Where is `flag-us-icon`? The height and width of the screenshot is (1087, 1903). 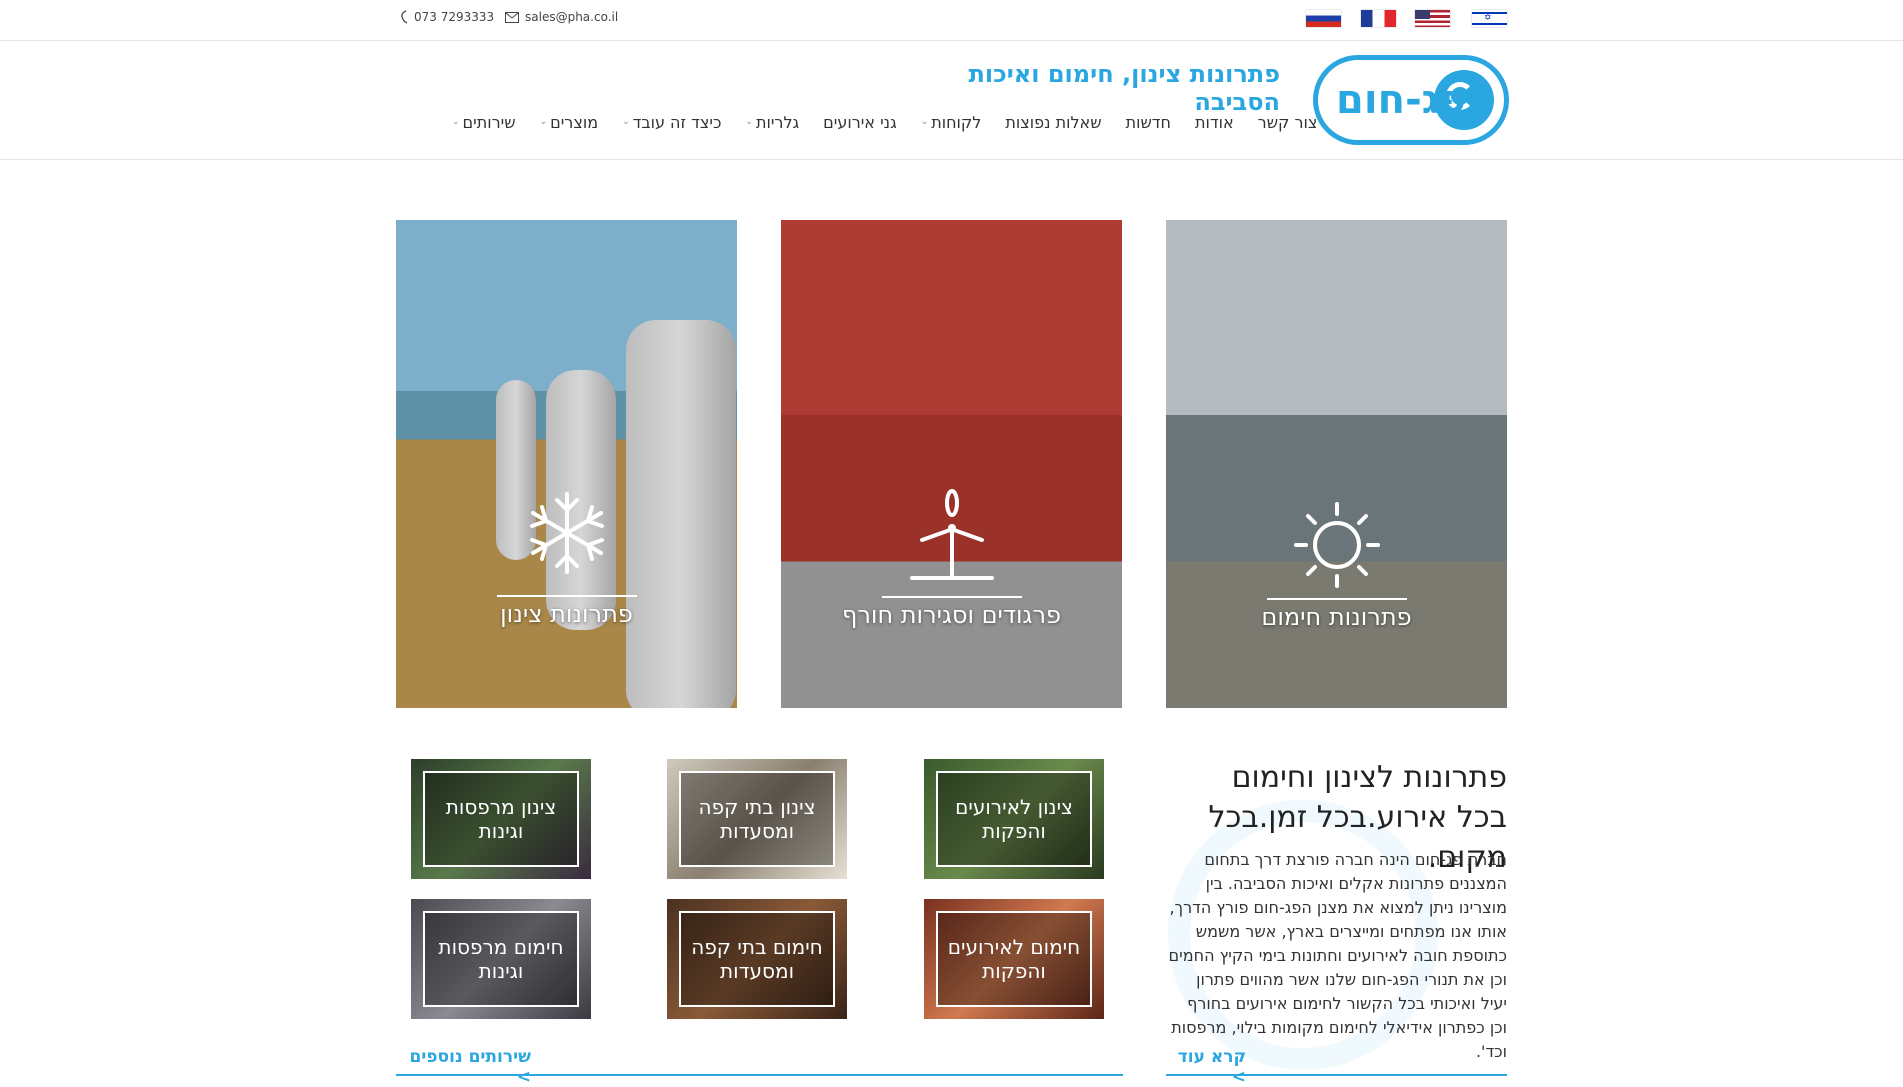
flag-us-icon is located at coordinates (1432, 18).